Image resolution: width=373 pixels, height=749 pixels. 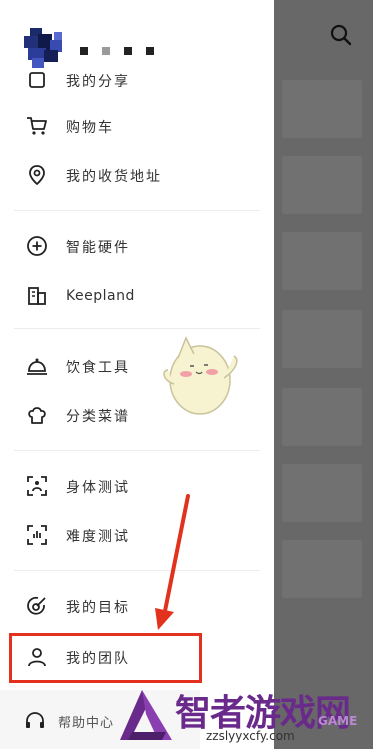 What do you see at coordinates (200, 375) in the screenshot?
I see `mascot-image` at bounding box center [200, 375].